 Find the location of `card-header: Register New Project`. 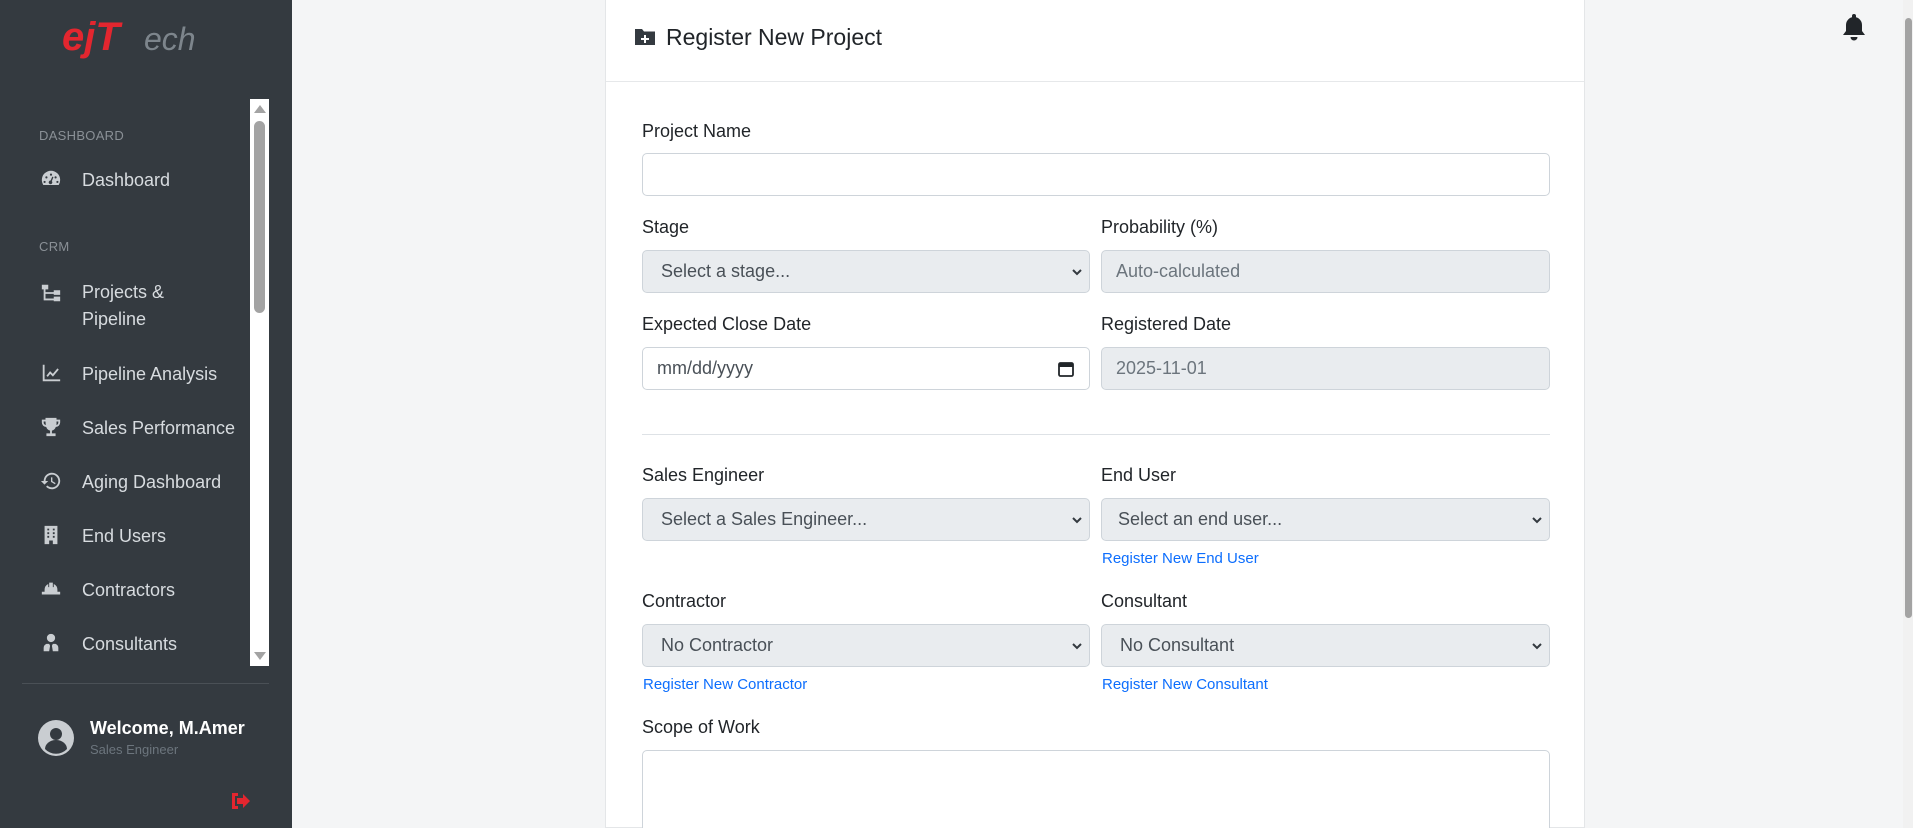

card-header: Register New Project is located at coordinates (1095, 41).